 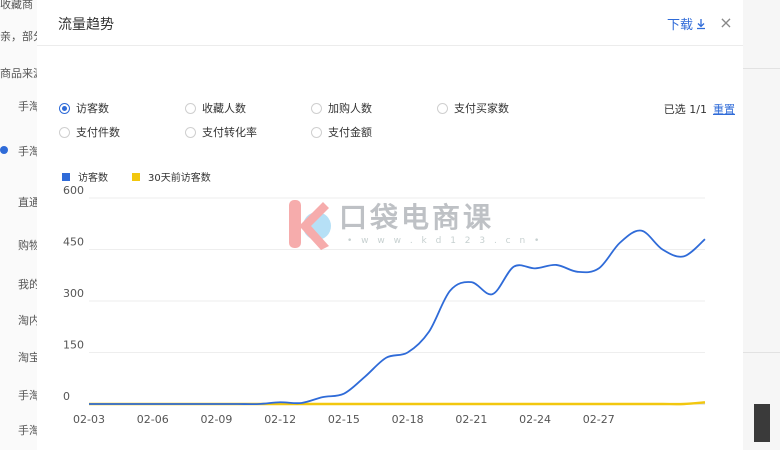 I want to click on metric-option-conversion-rate: 支付转化率, so click(x=221, y=132).